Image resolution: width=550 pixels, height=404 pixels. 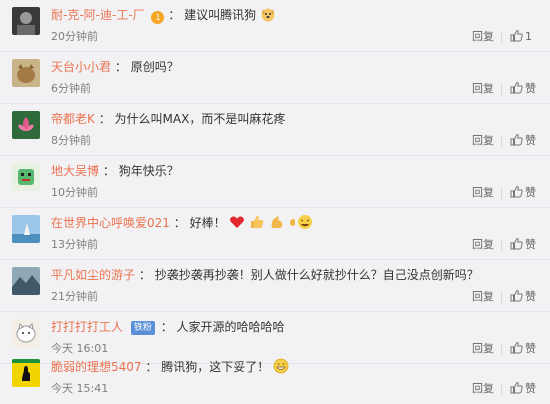 I want to click on comment-text: 腾讯狗，这下妥了！, so click(x=215, y=367).